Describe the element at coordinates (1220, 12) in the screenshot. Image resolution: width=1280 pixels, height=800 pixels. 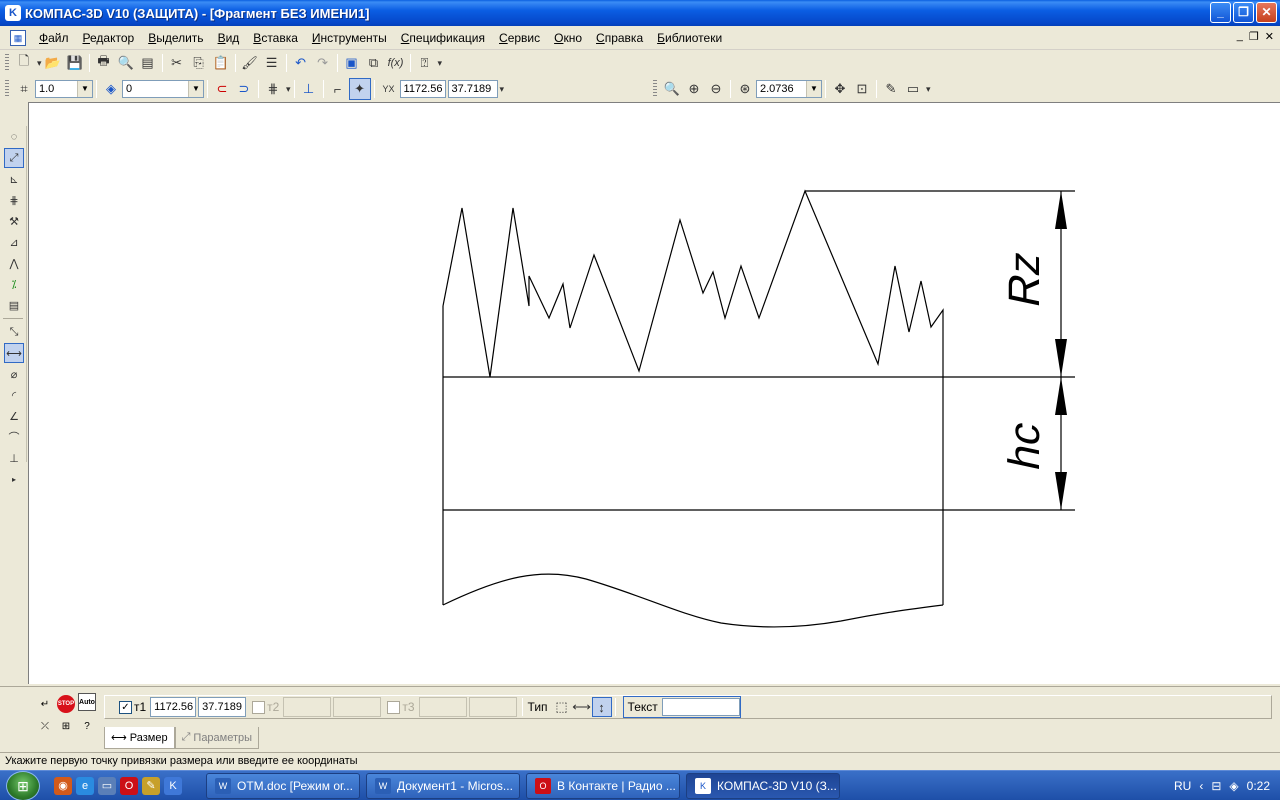
I see `minimize-button: _` at that location.